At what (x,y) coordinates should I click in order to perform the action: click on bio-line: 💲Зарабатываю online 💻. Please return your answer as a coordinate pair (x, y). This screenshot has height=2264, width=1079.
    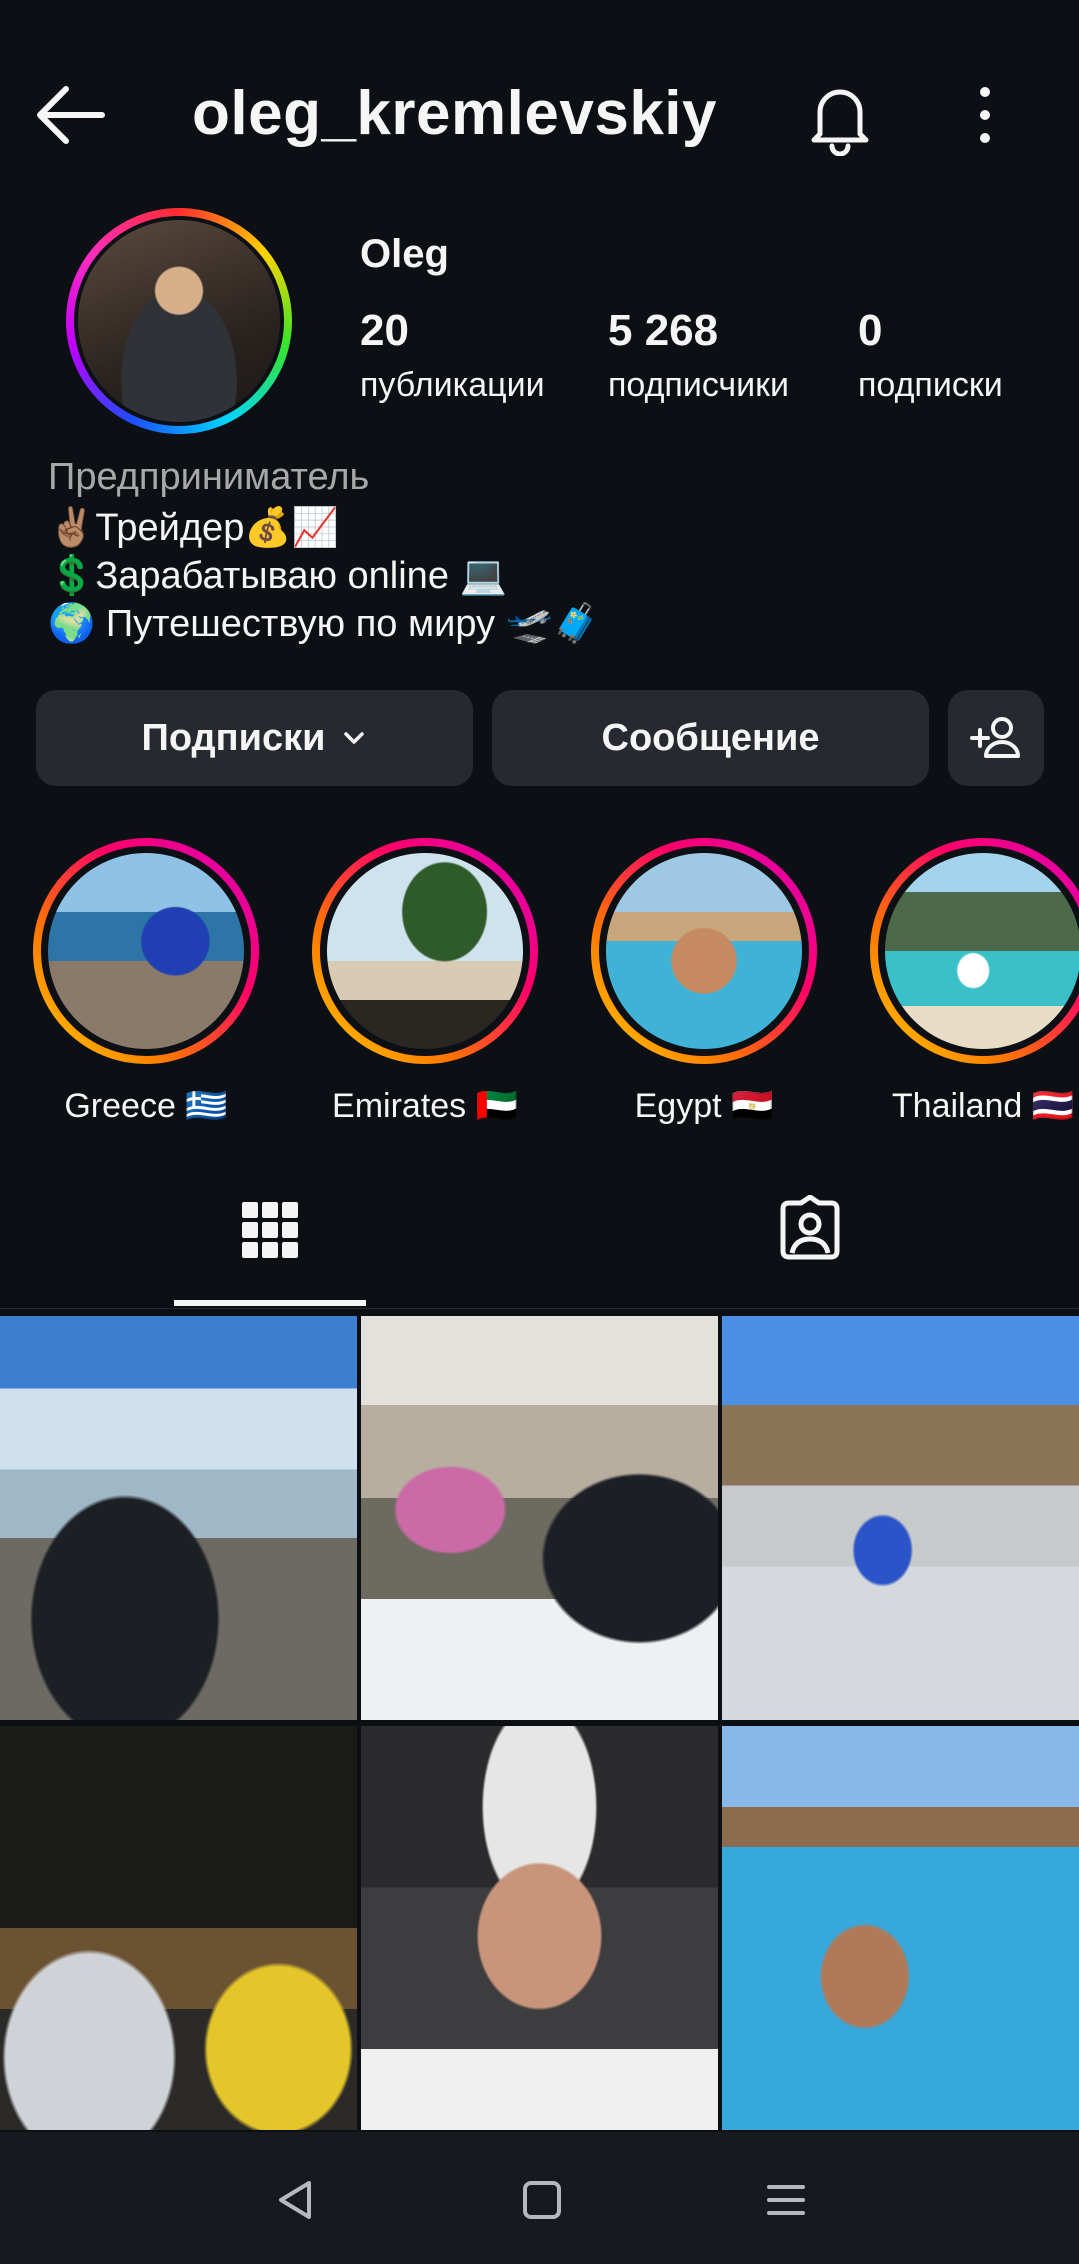
    Looking at the image, I should click on (277, 576).